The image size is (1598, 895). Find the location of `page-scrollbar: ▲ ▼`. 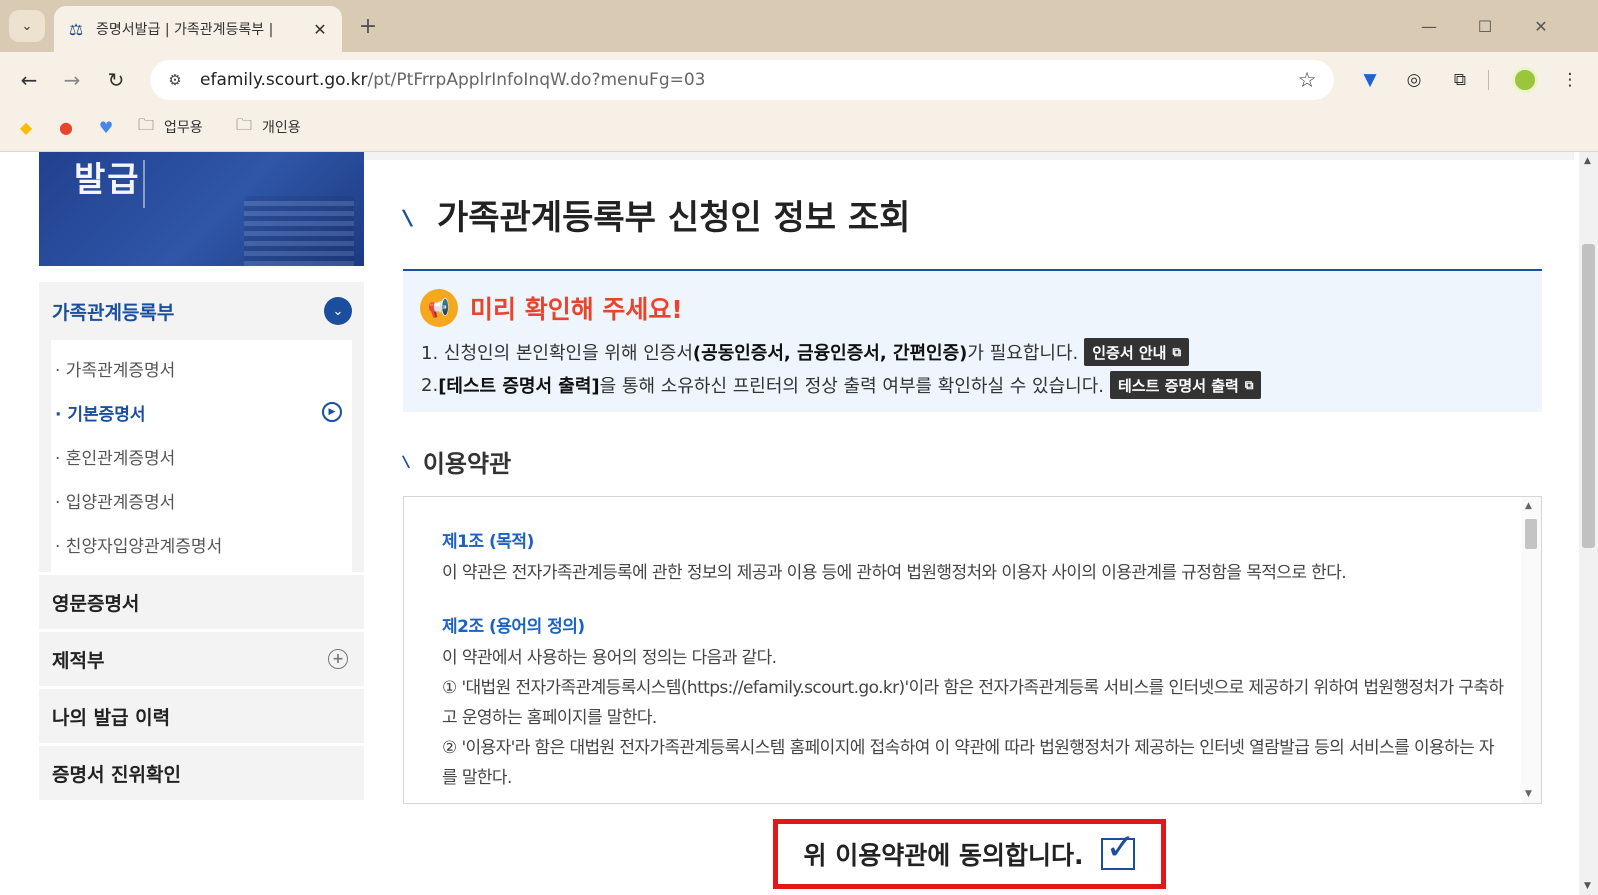

page-scrollbar: ▲ ▼ is located at coordinates (1588, 523).